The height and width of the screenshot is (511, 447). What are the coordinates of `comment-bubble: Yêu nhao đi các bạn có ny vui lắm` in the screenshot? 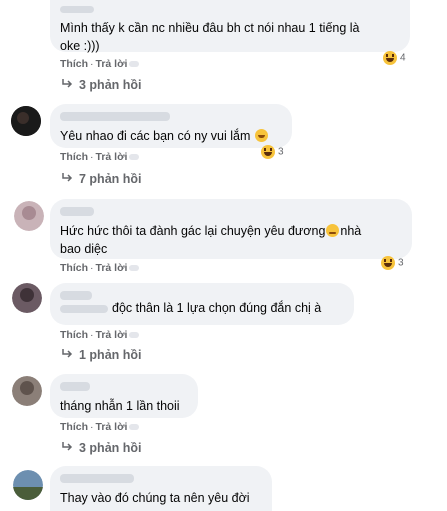 It's located at (171, 126).